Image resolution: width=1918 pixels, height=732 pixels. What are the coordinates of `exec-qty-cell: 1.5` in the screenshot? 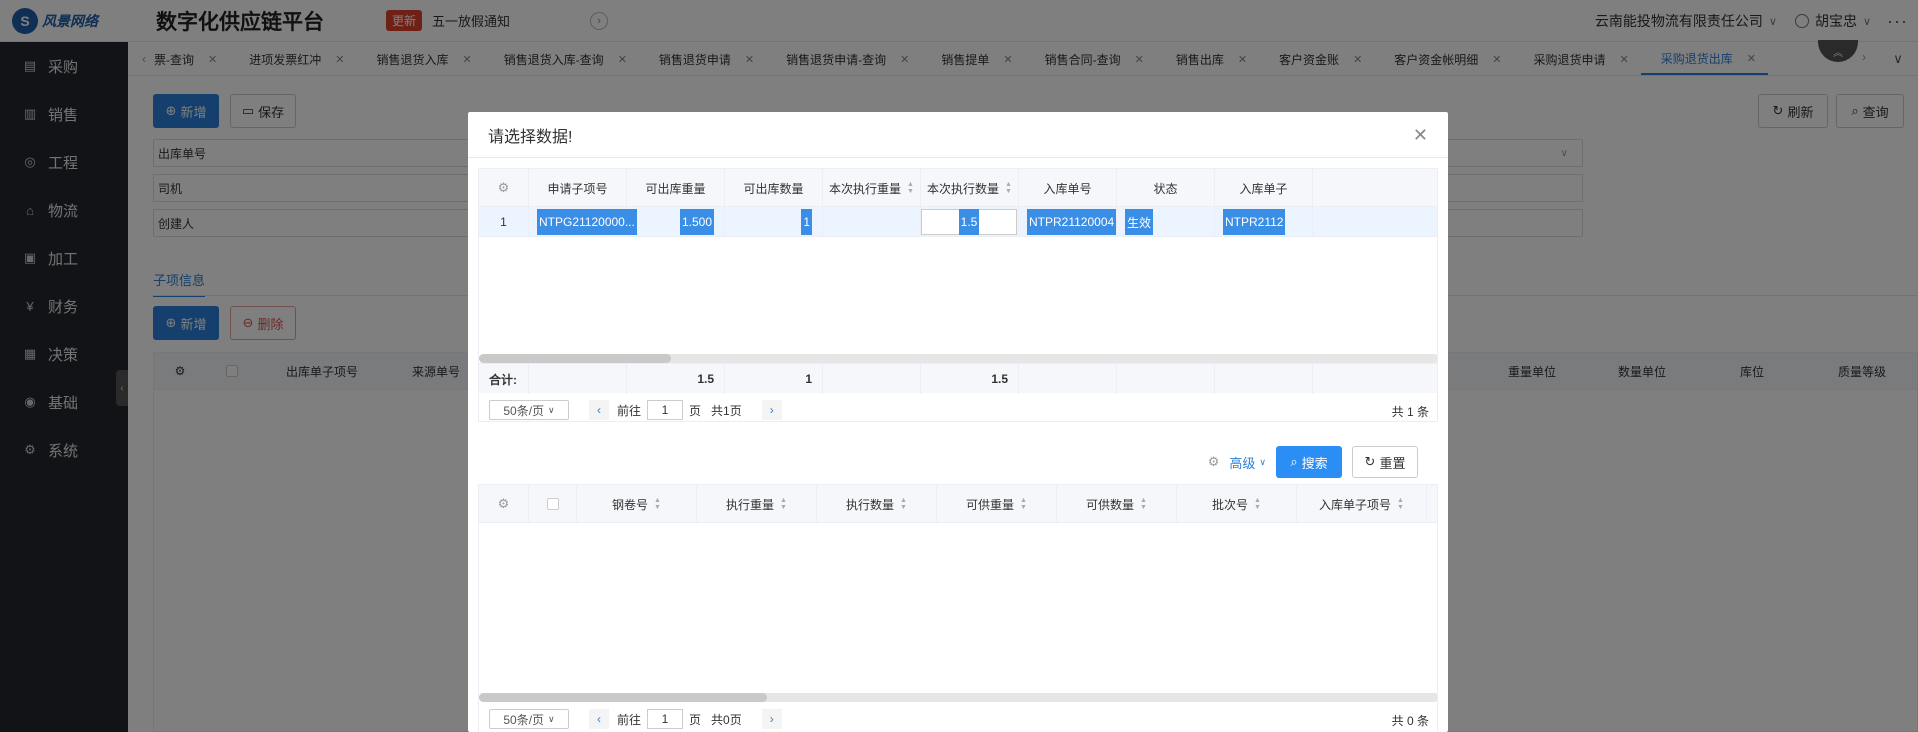 It's located at (970, 222).